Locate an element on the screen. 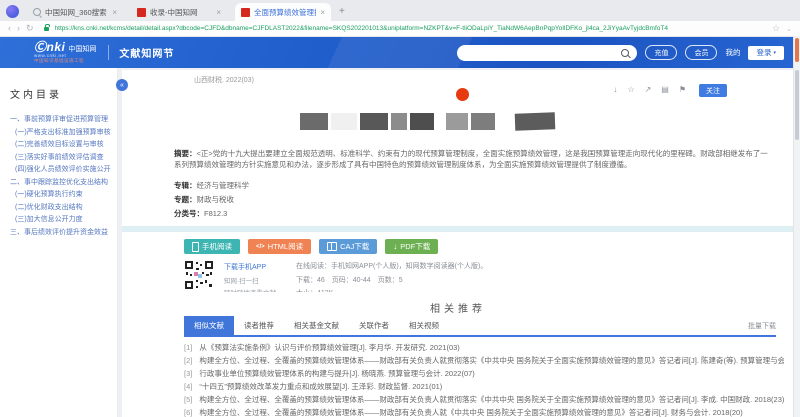 The image size is (800, 417). scrollbar is located at coordinates (796, 226).